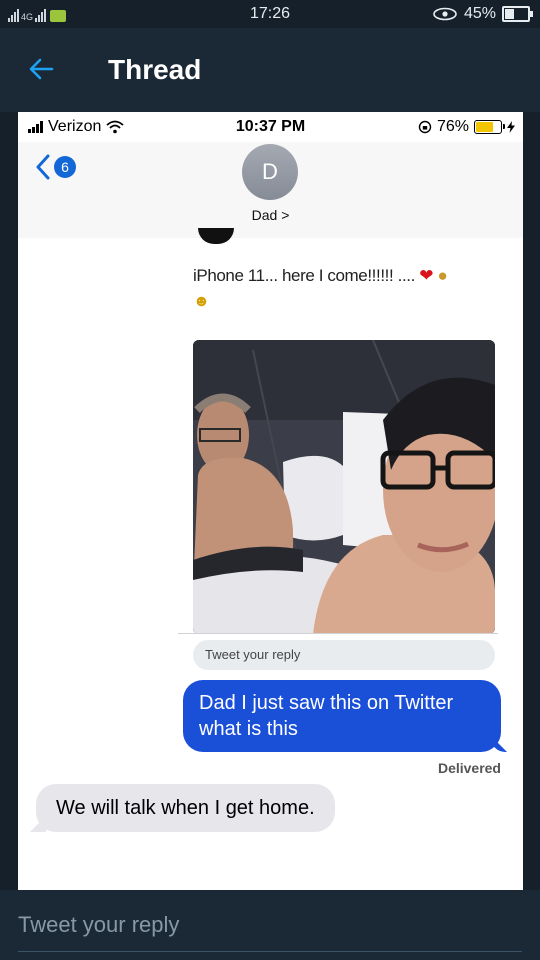 Image resolution: width=540 pixels, height=960 pixels. Describe the element at coordinates (469, 768) in the screenshot. I see `delivered-status: Delivered` at that location.